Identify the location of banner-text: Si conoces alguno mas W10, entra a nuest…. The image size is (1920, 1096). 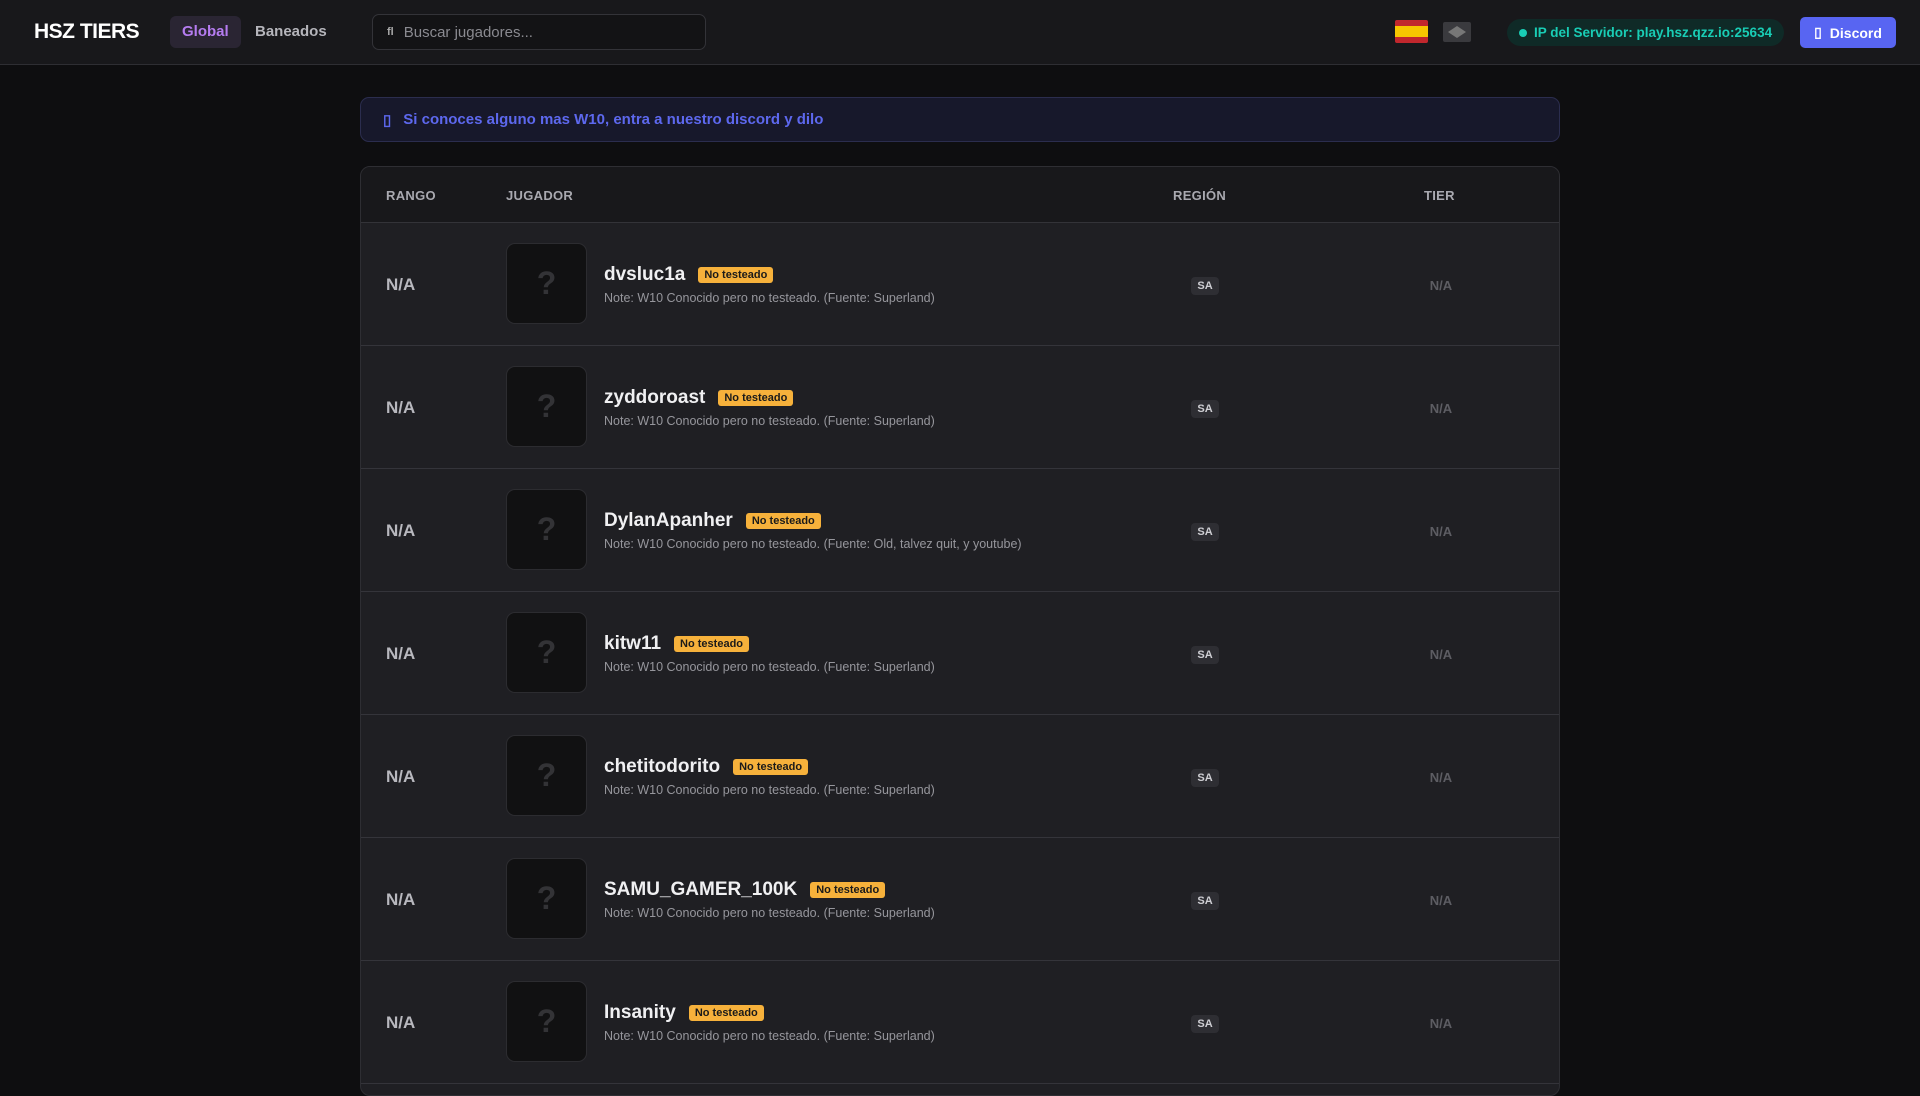
(613, 119).